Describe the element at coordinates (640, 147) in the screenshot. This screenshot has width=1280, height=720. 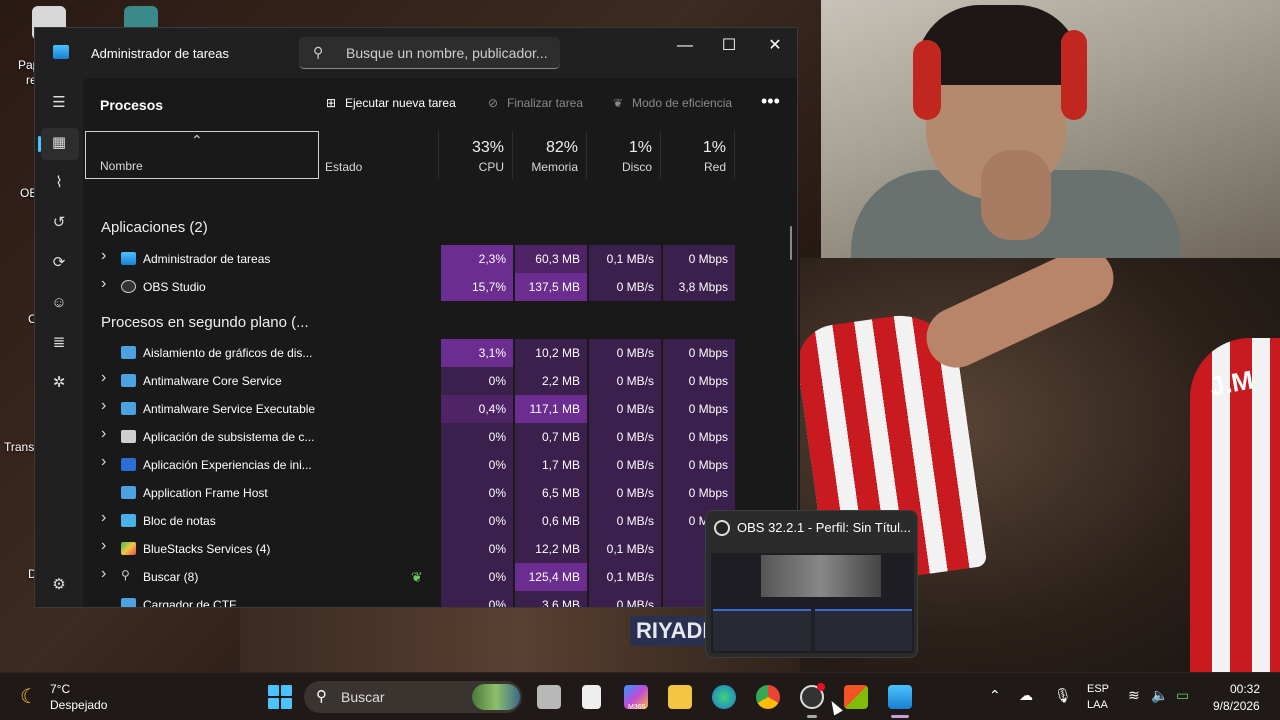
I see `disk-total: 1%` at that location.